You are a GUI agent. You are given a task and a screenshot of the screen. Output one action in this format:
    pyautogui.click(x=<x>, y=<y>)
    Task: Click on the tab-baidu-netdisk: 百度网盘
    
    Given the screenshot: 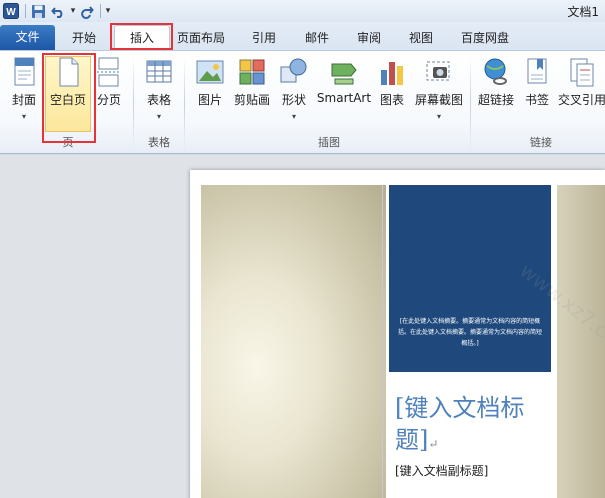 What is the action you would take?
    pyautogui.click(x=485, y=38)
    